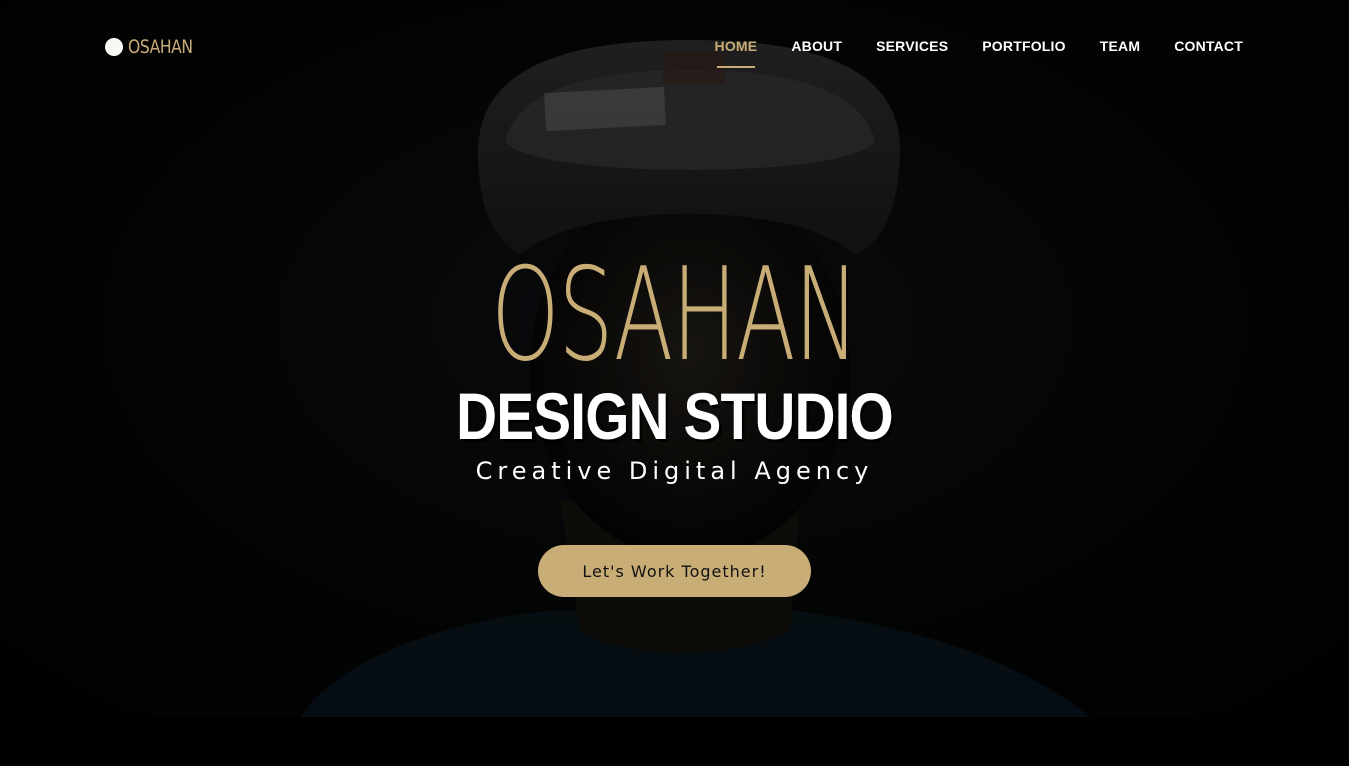 The height and width of the screenshot is (766, 1349). I want to click on nav-item-label: TEAM, so click(1120, 46).